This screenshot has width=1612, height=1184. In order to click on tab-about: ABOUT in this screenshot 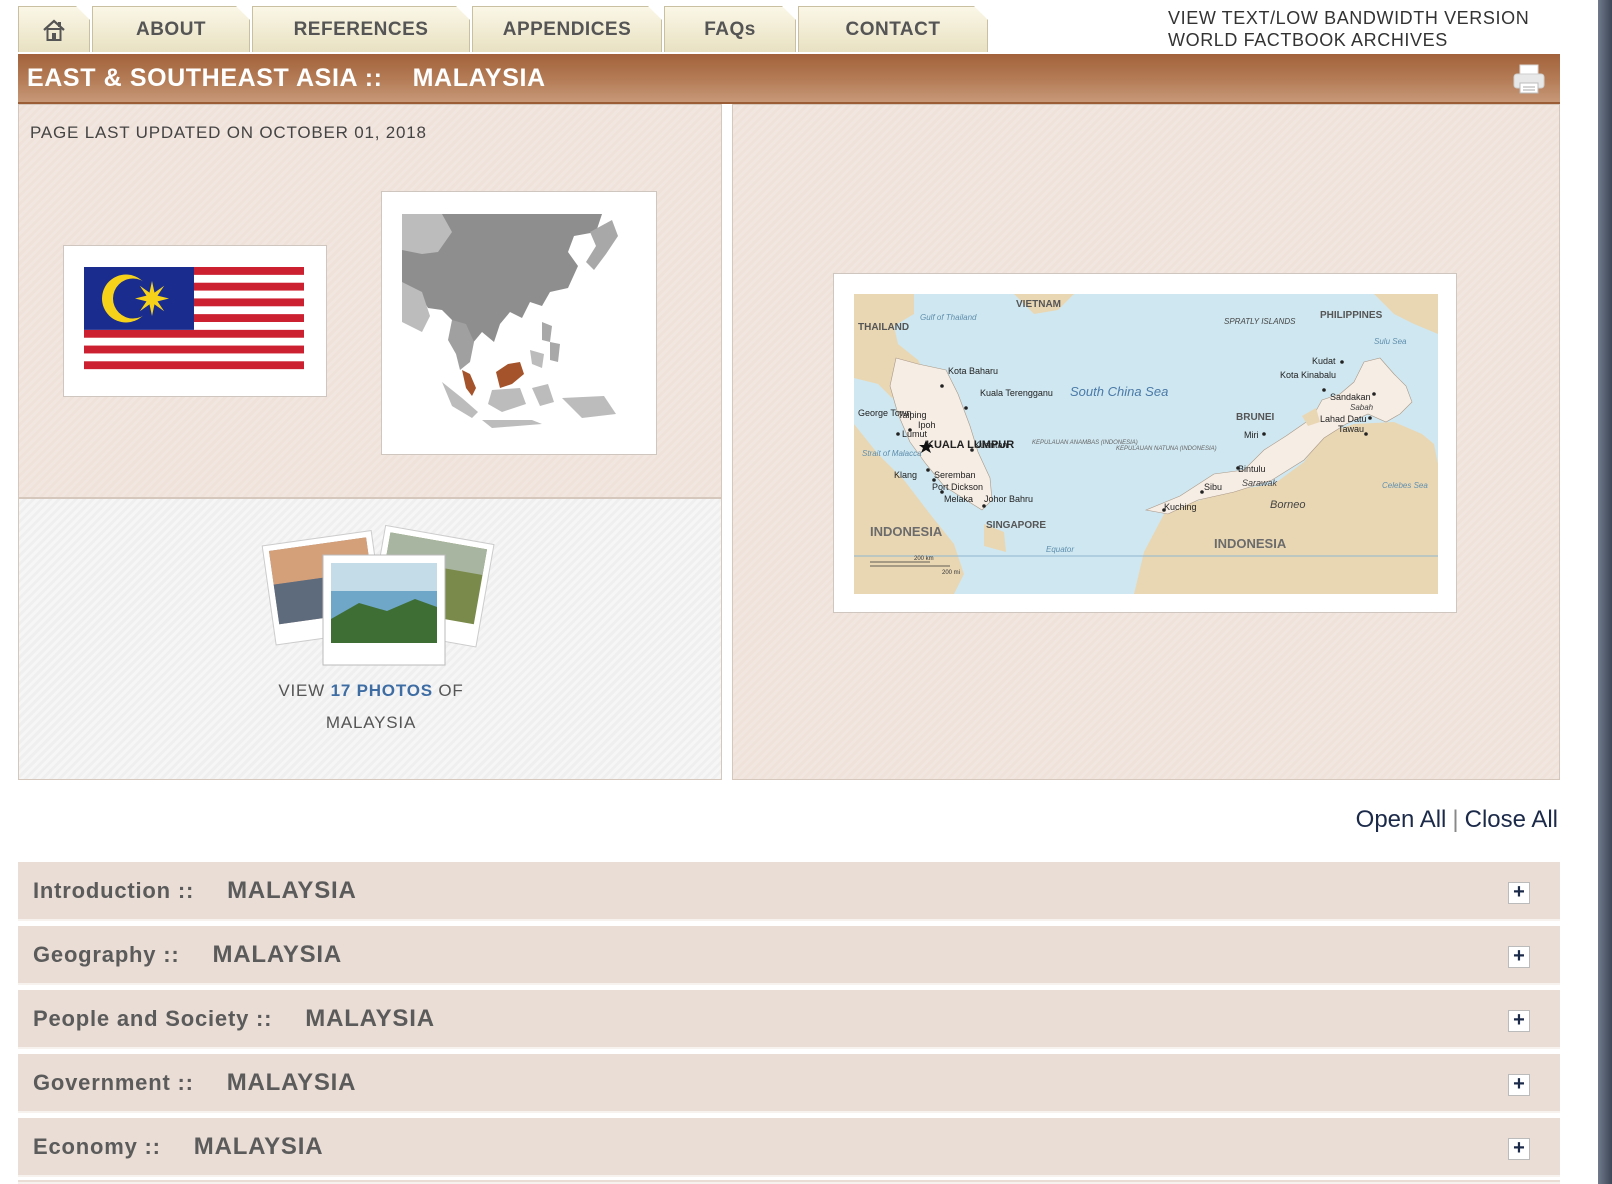, I will do `click(171, 29)`.